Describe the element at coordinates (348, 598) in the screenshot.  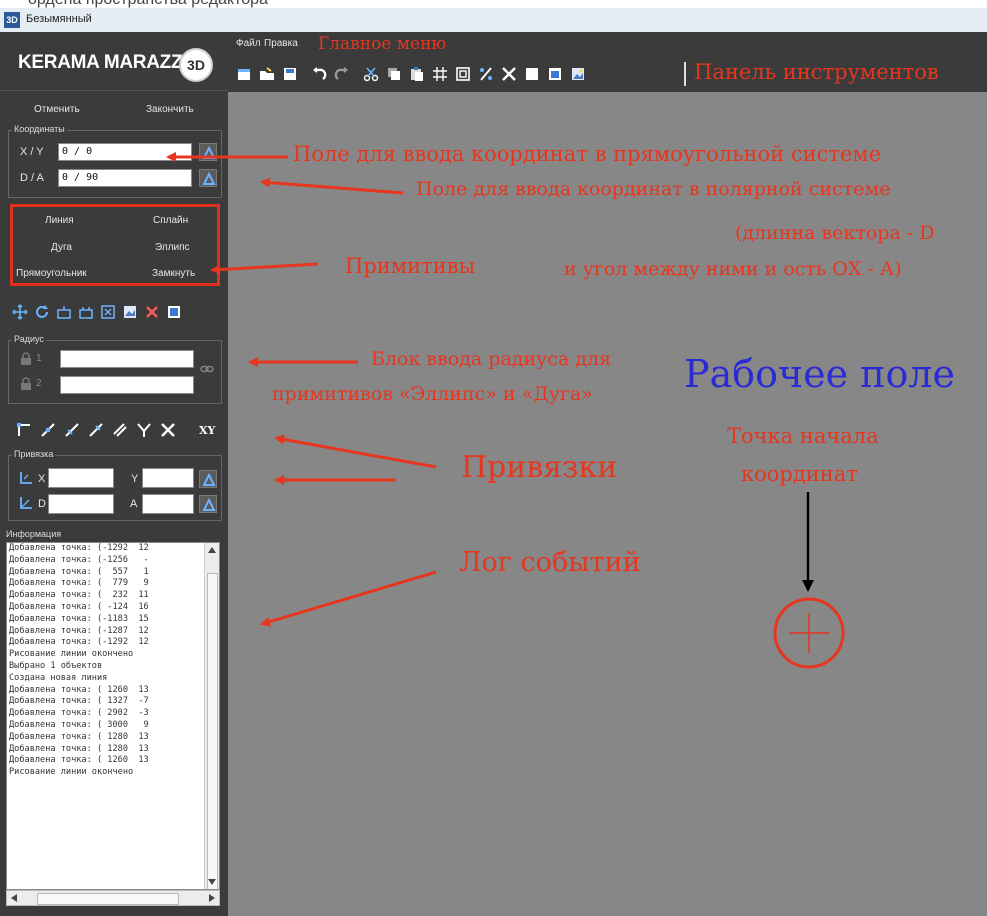
I see `arrow-log` at that location.